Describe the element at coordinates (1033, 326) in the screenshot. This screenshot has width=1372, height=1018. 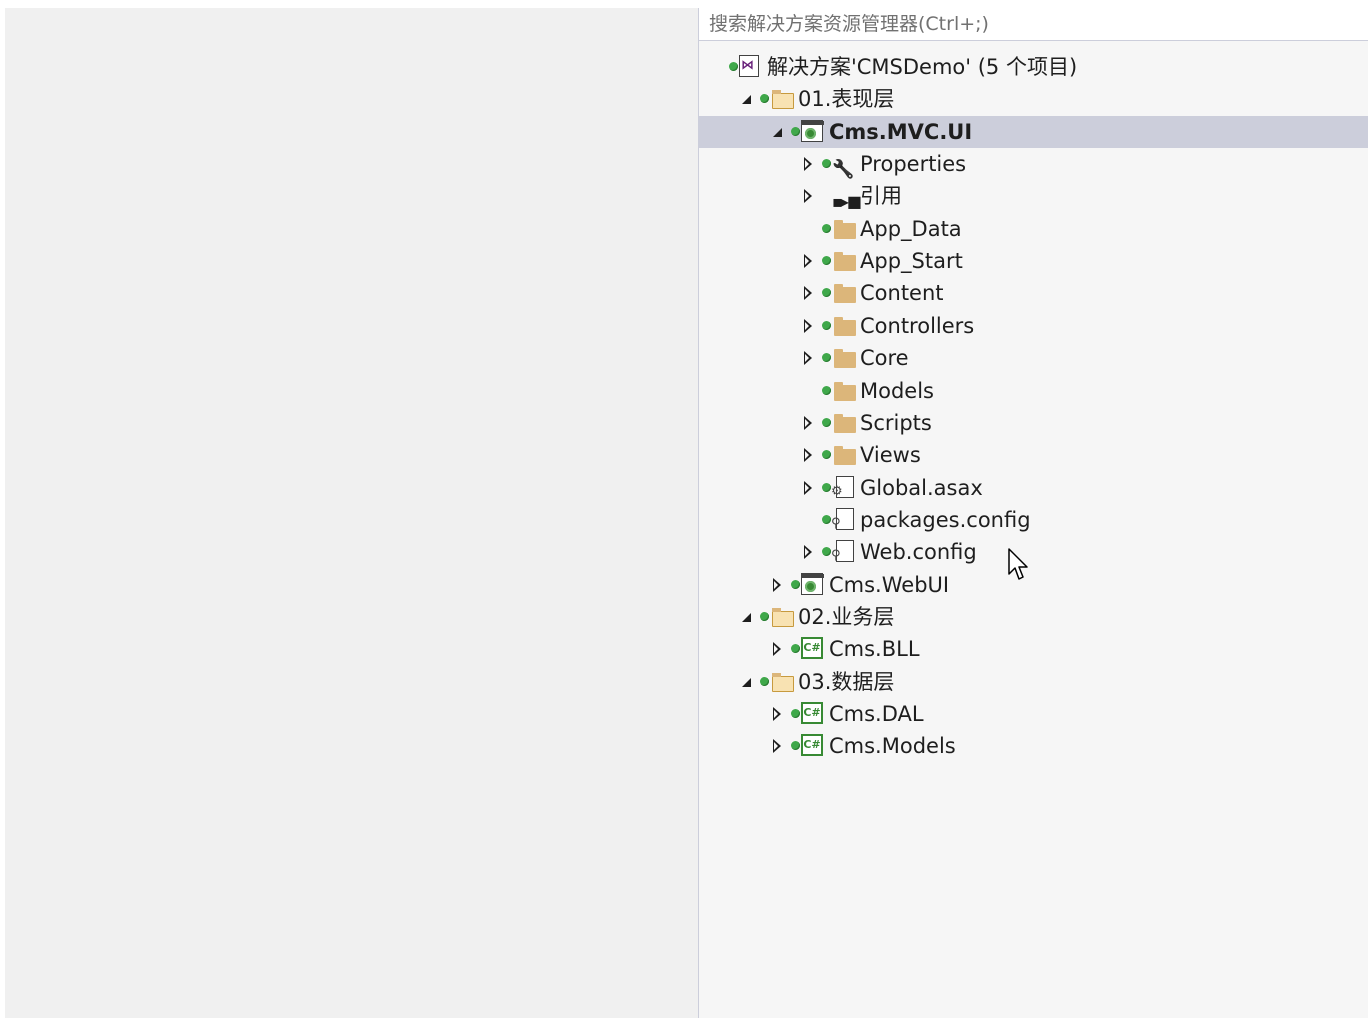
I see `tree-item: Controllers` at that location.